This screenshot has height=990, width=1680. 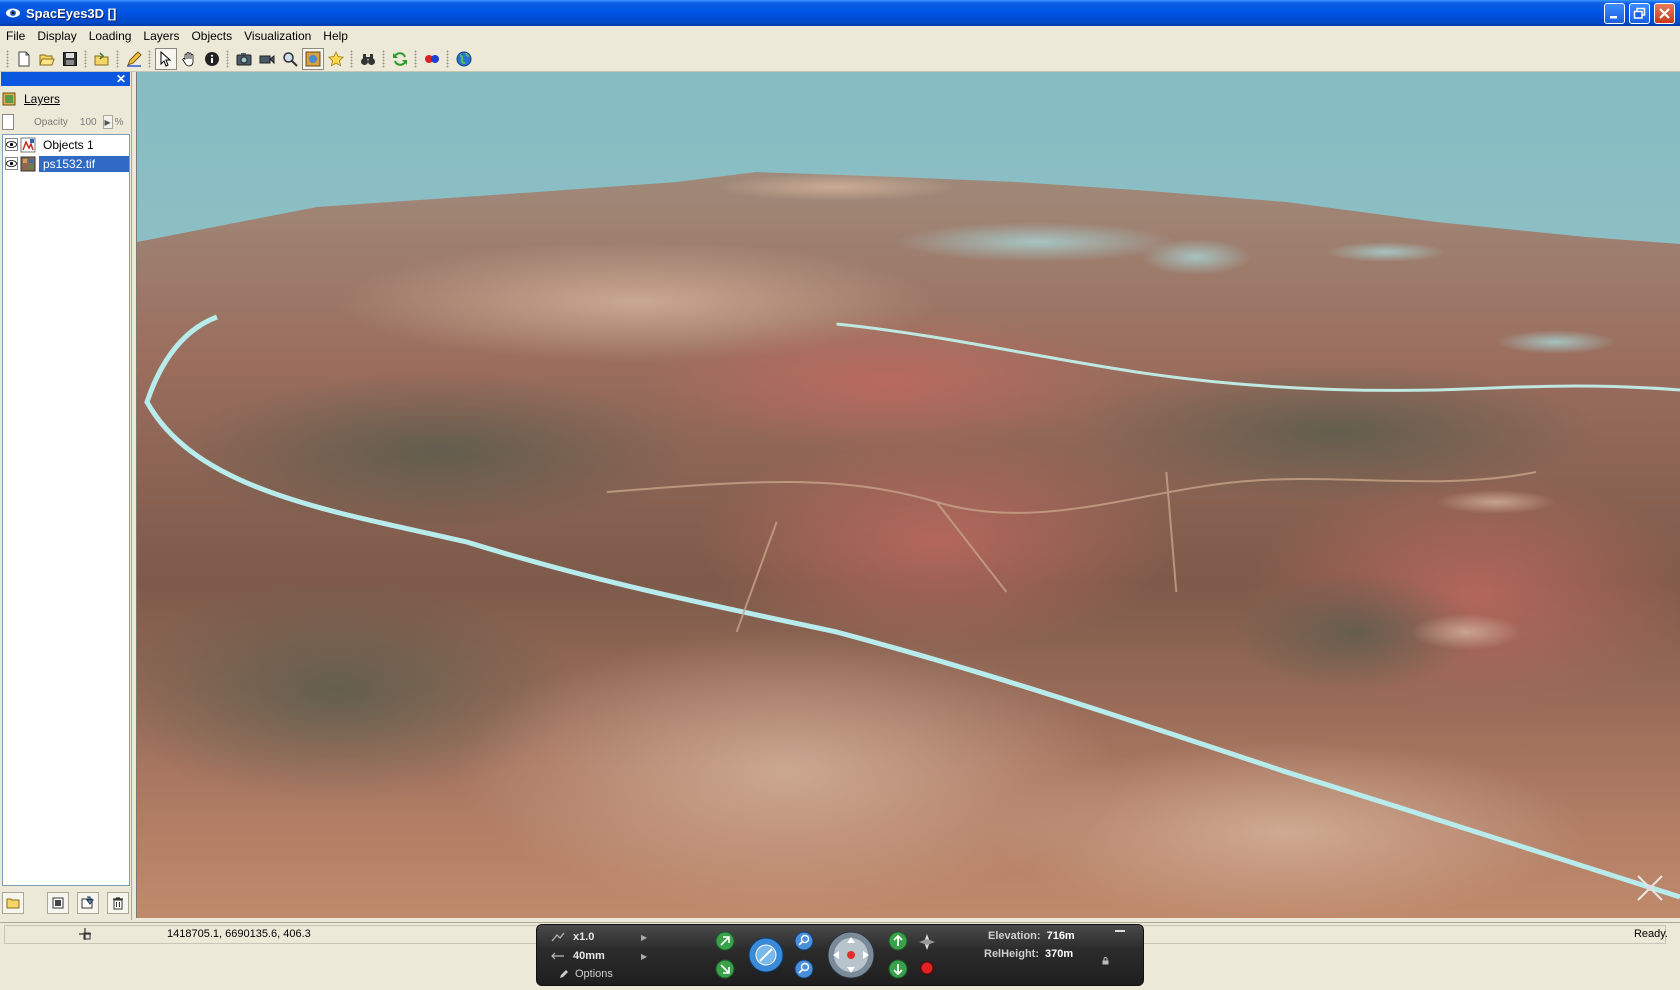 I want to click on reset-view-button, so click(x=927, y=942).